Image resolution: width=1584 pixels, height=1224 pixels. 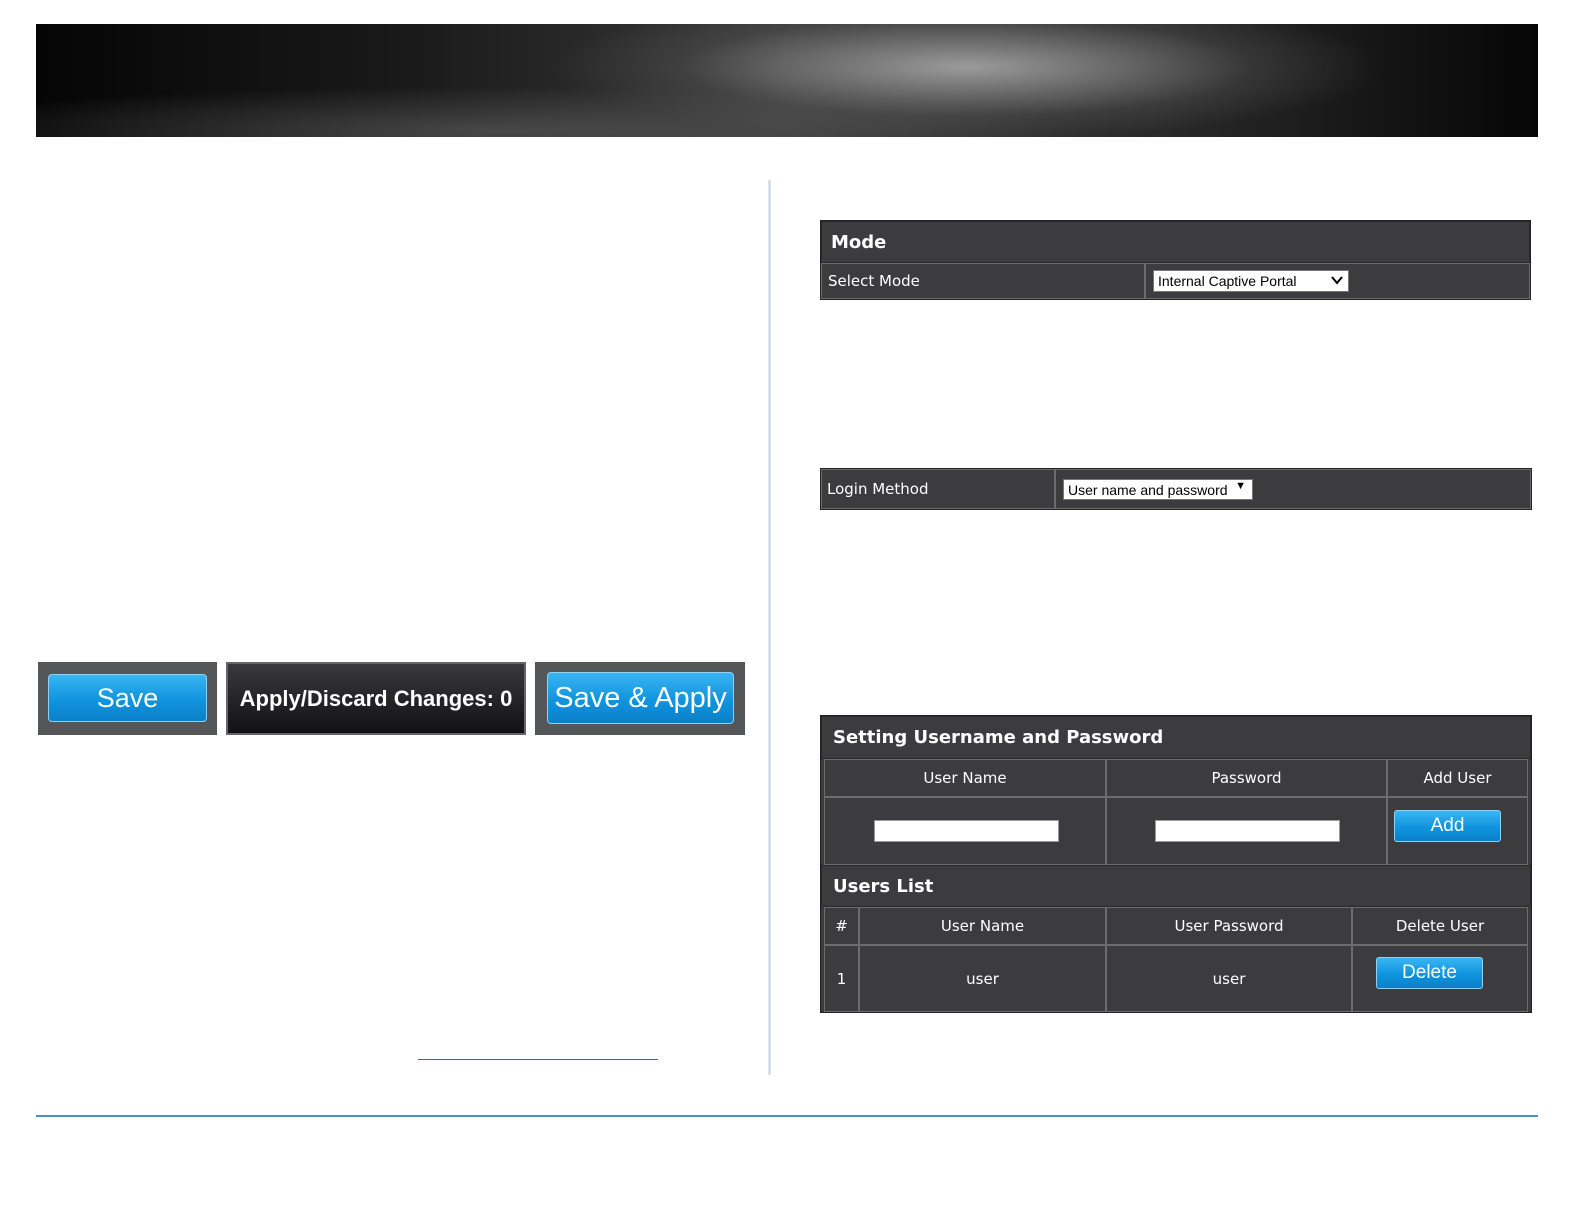 What do you see at coordinates (1293, 489) in the screenshot?
I see `login-method-cell: User name and password ▼` at bounding box center [1293, 489].